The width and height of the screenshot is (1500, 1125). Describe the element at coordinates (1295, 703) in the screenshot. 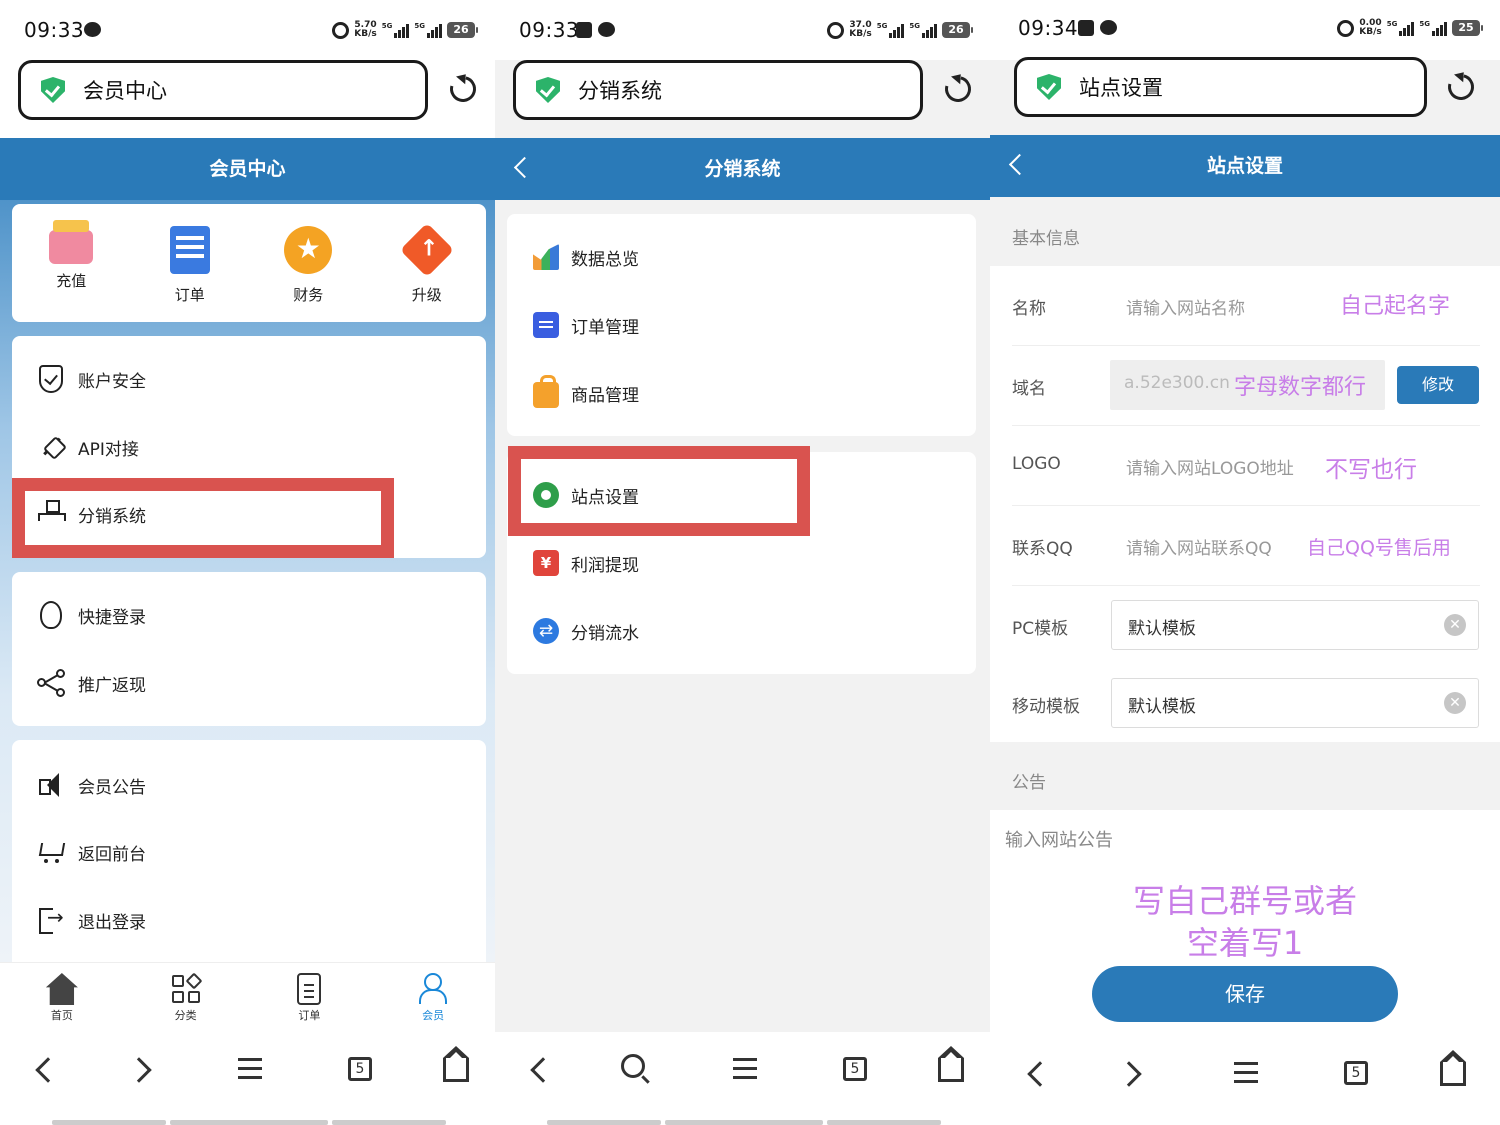

I see `mobile-template-select: 默认模板 ✕` at that location.